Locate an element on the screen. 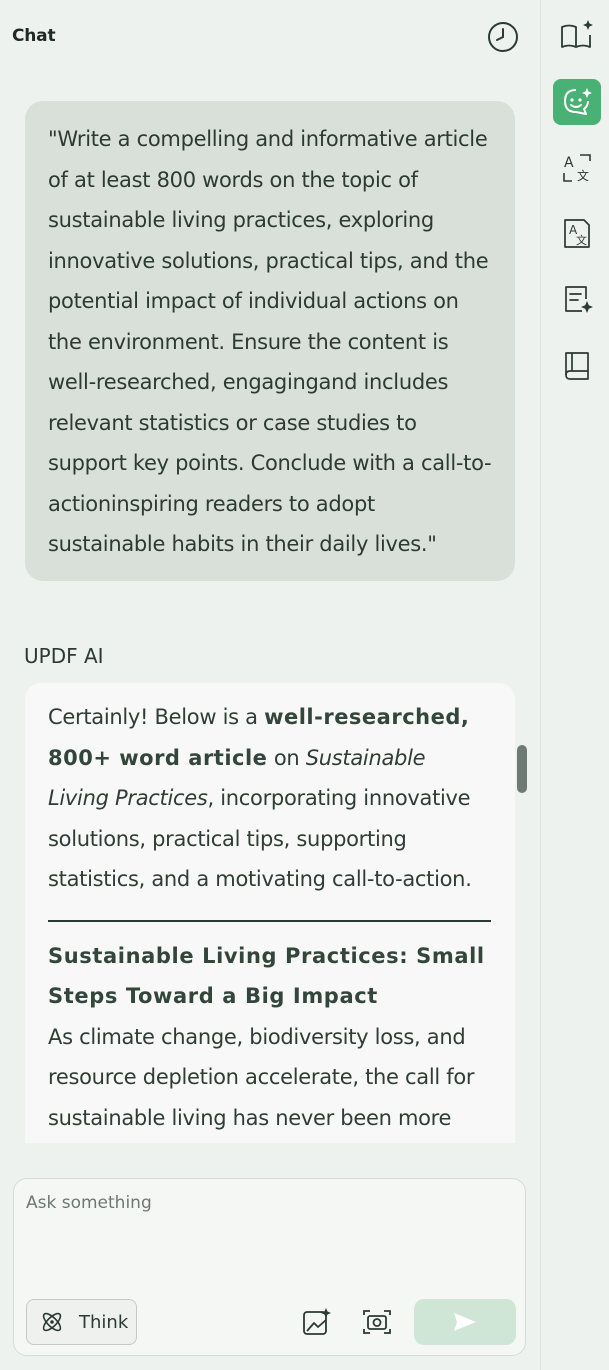 The height and width of the screenshot is (1370, 609). rail-item-chat is located at coordinates (577, 102).